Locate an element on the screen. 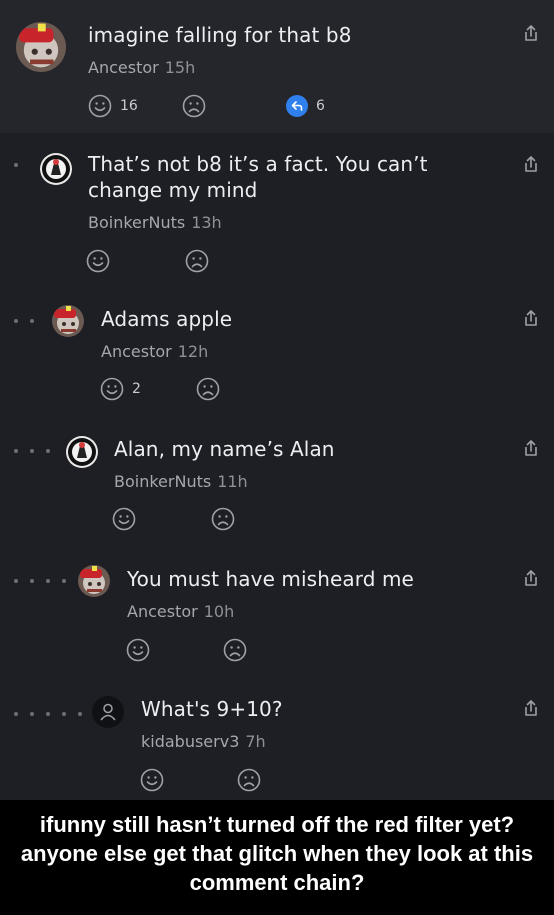 This screenshot has width=554, height=915. timestamp: 10h is located at coordinates (219, 611).